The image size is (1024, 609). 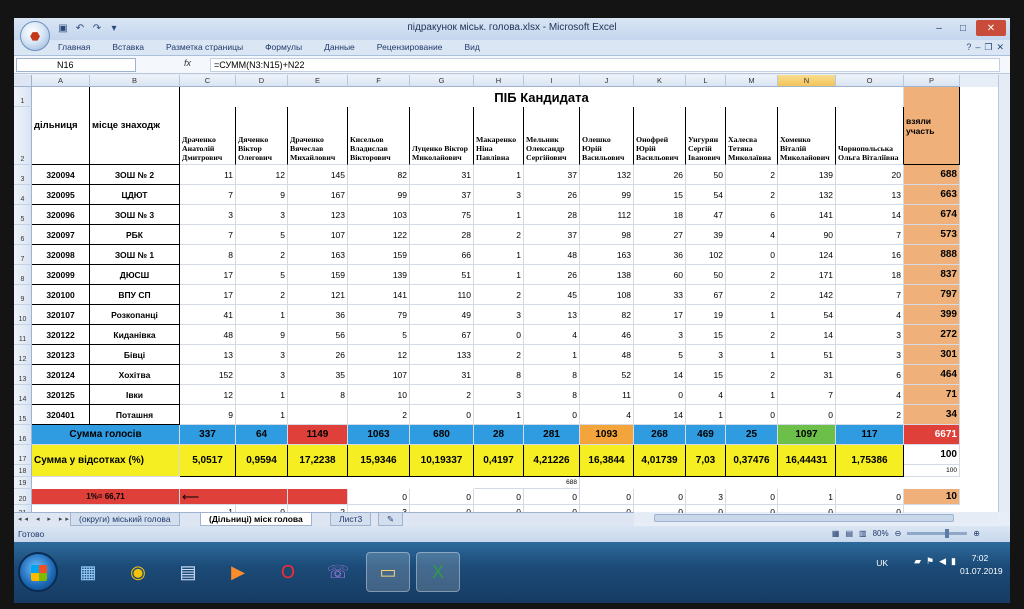 I want to click on candidate-name: Макаренко Ніна Павлівна, so click(x=499, y=136).